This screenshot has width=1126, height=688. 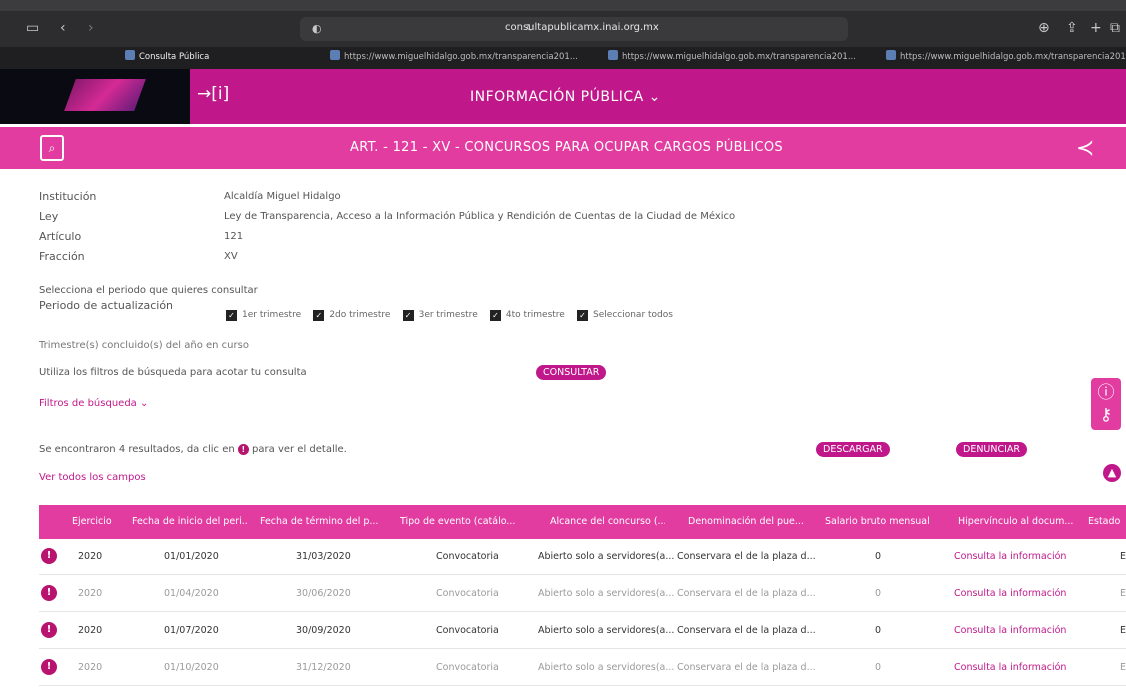 What do you see at coordinates (68, 196) in the screenshot?
I see `institucion-label: Institución` at bounding box center [68, 196].